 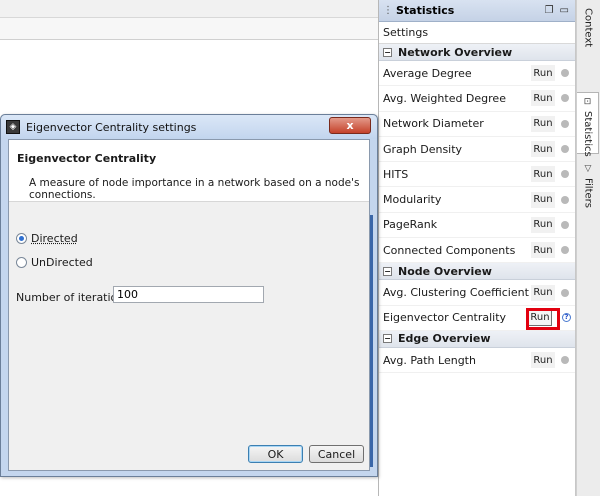 What do you see at coordinates (477, 361) in the screenshot?
I see `stat-row-avg-path-length: Avg. Path Length Run` at bounding box center [477, 361].